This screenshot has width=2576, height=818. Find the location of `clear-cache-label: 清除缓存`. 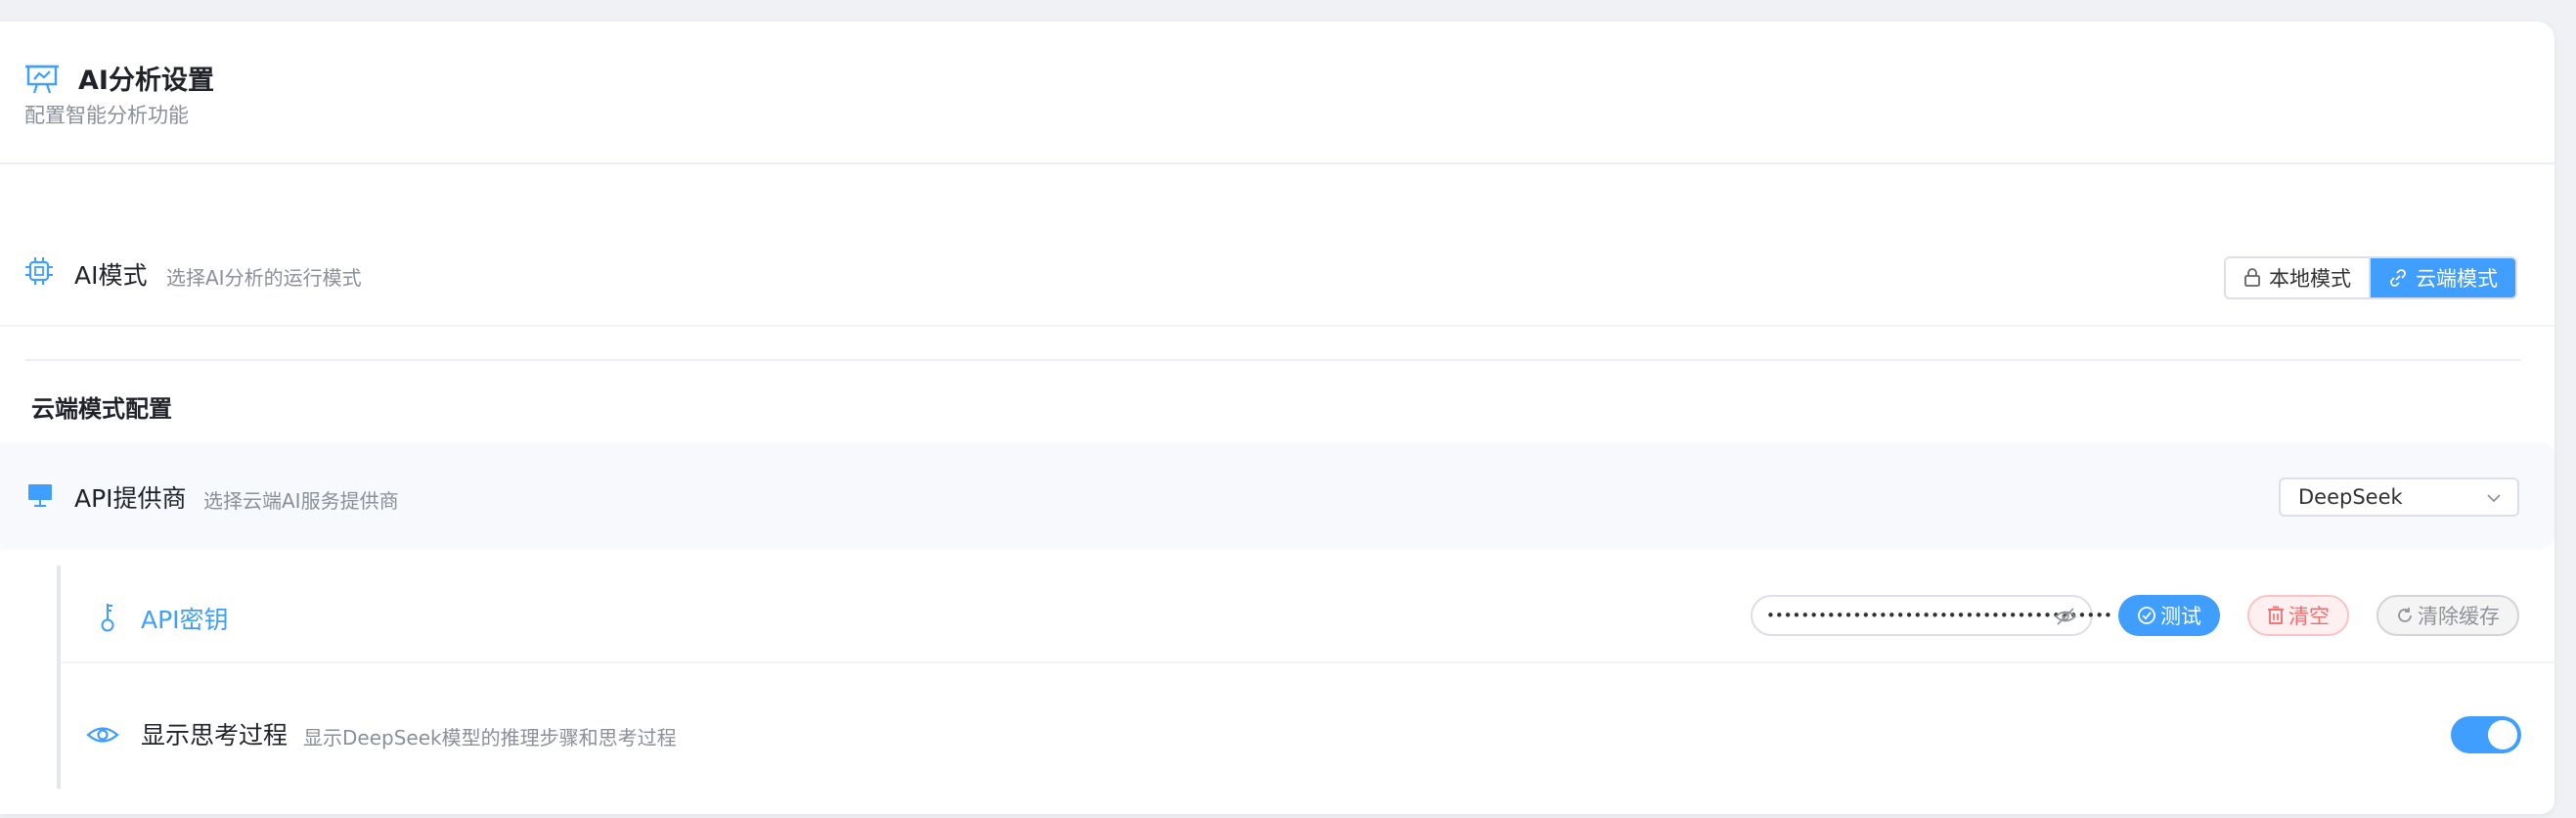

clear-cache-label: 清除缓存 is located at coordinates (2459, 616).